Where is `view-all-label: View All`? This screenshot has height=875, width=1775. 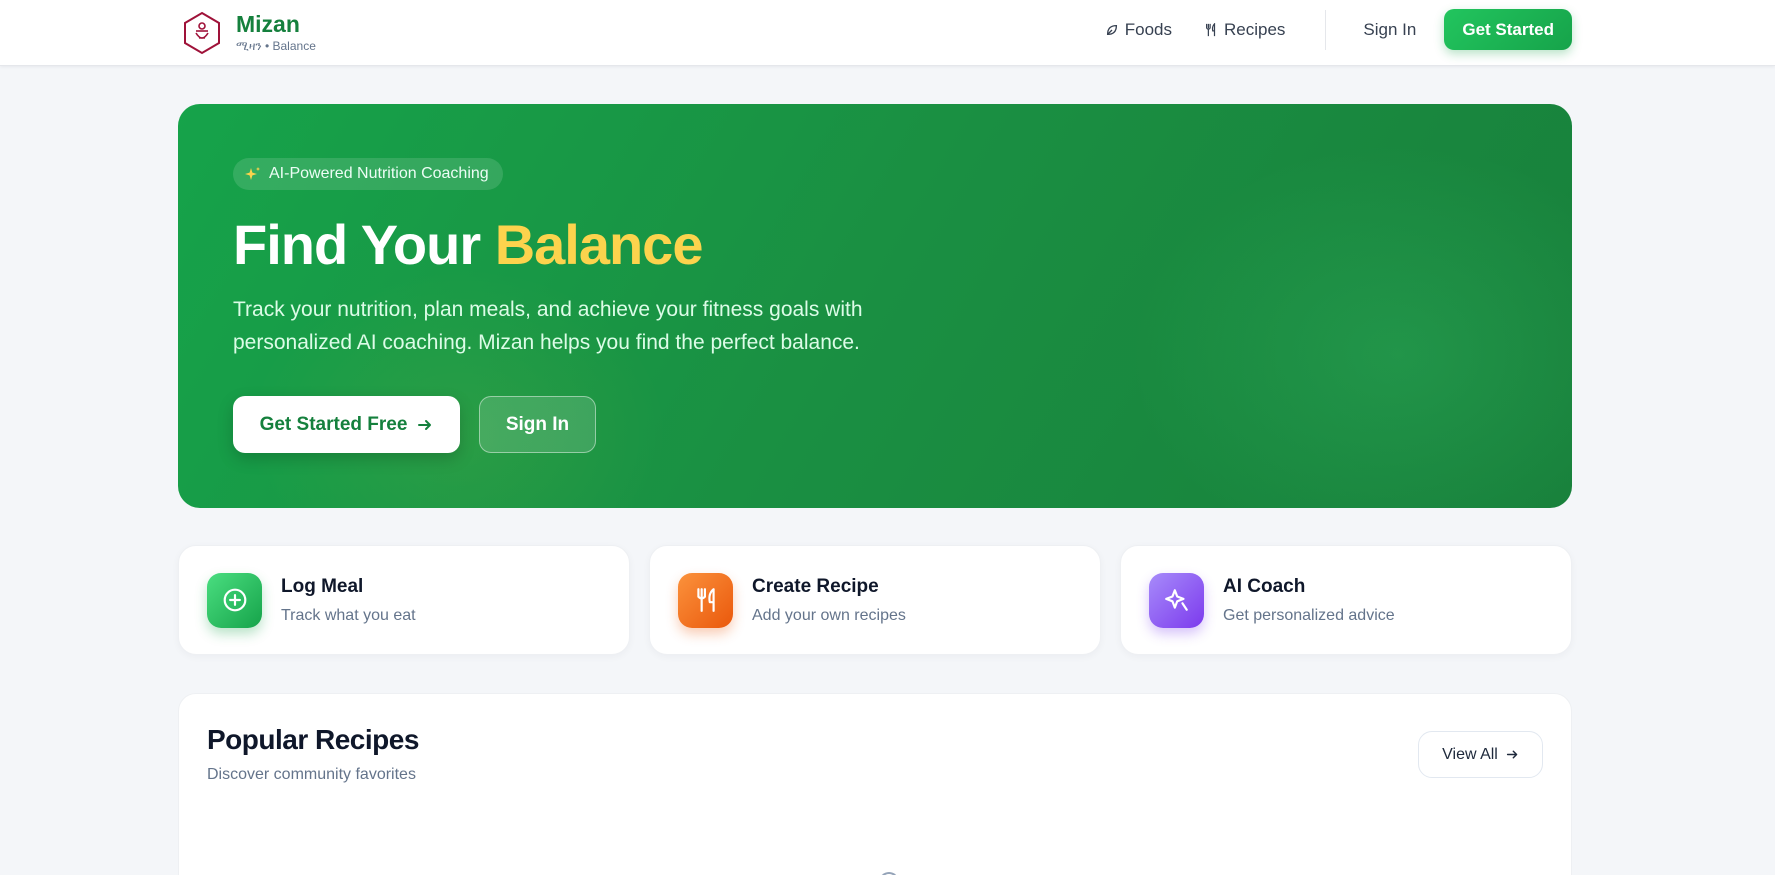
view-all-label: View All is located at coordinates (1470, 754).